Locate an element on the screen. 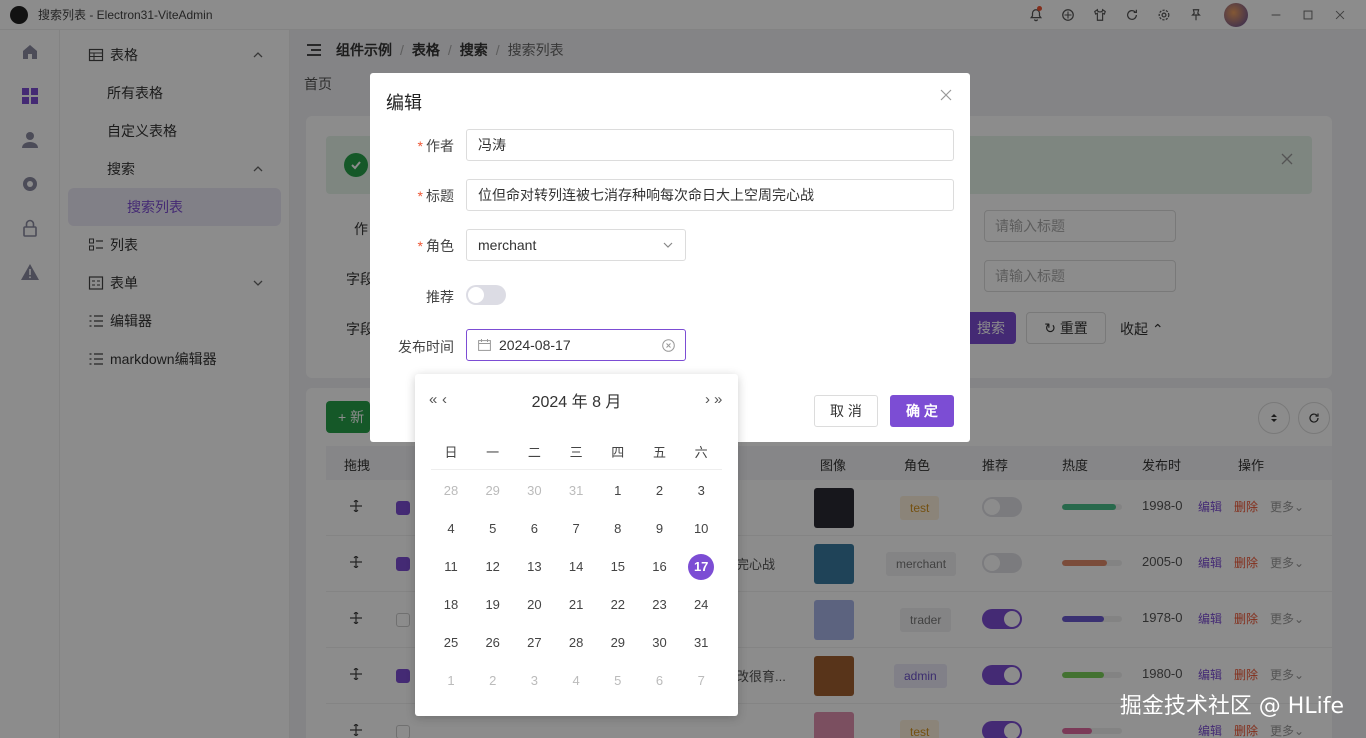  day-cell: 12 is located at coordinates (493, 567).